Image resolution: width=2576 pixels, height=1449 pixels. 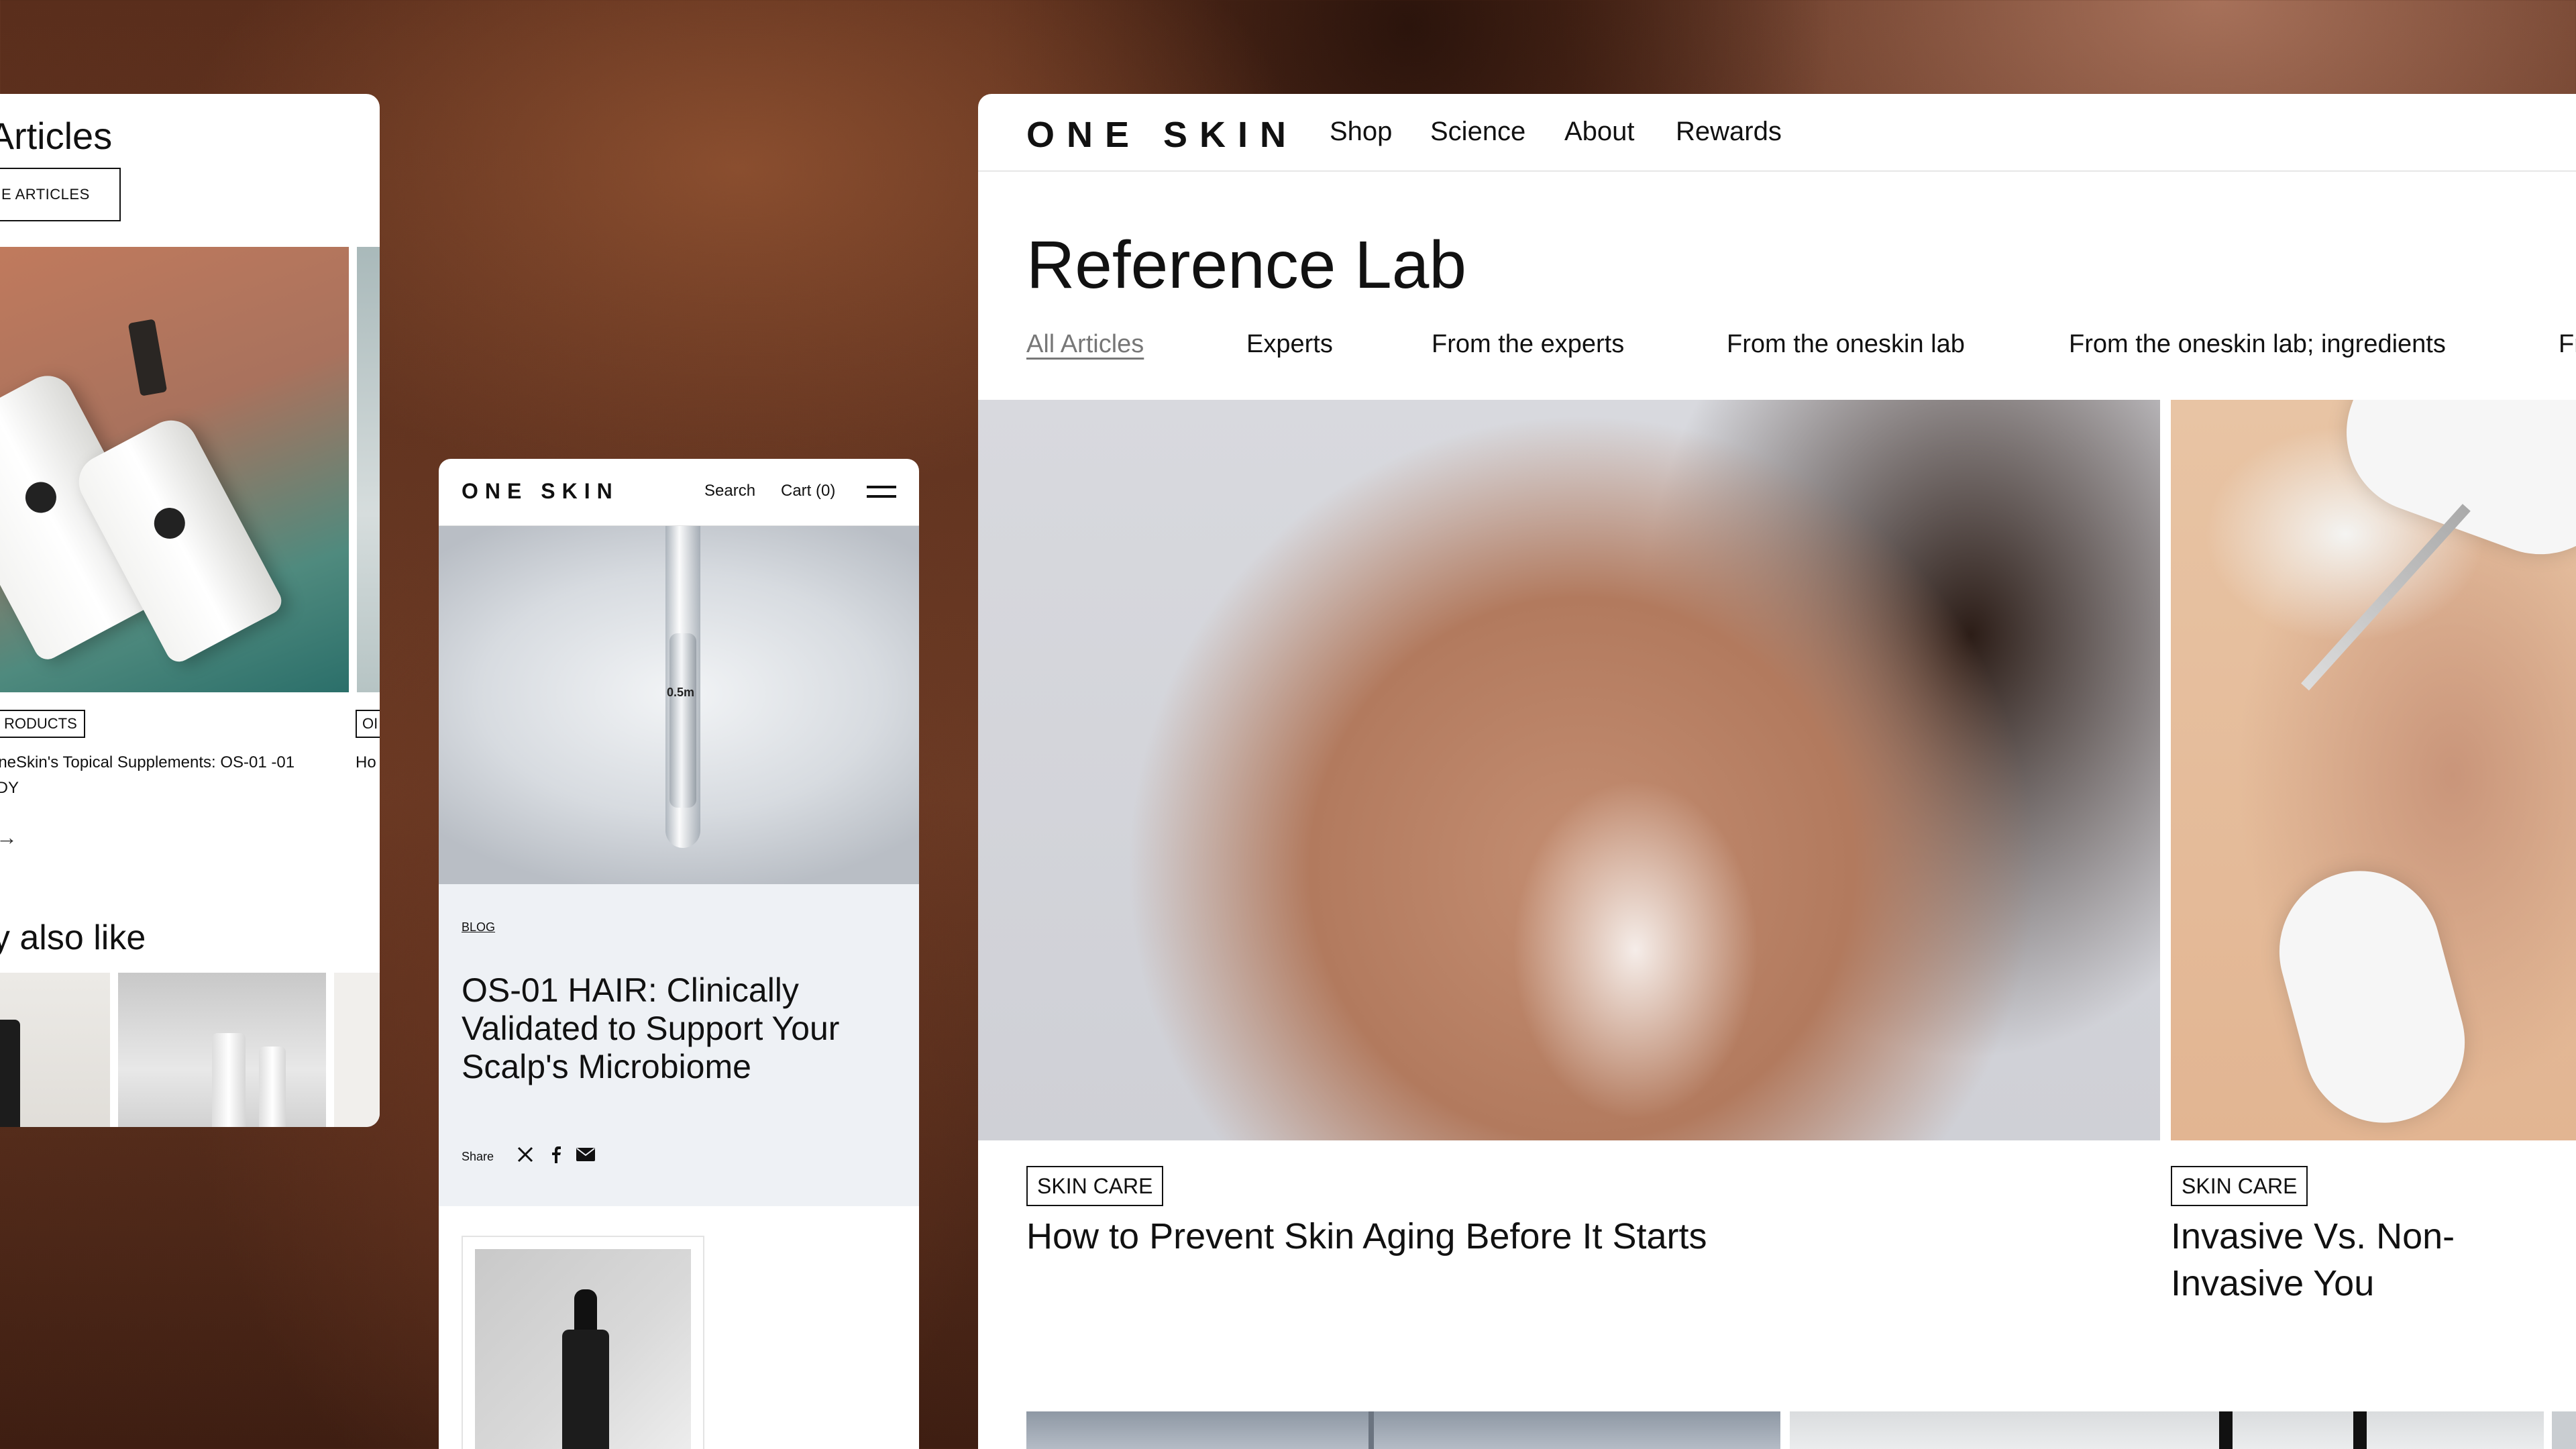 What do you see at coordinates (1361, 132) in the screenshot?
I see `nav-shop: Shop` at bounding box center [1361, 132].